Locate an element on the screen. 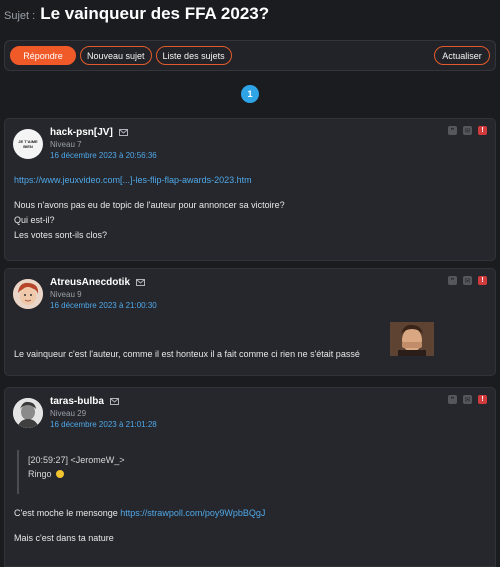 This screenshot has width=500, height=567. strawpoll-link: https://strawpoll.com/poy9WpbBQgJ is located at coordinates (192, 513).